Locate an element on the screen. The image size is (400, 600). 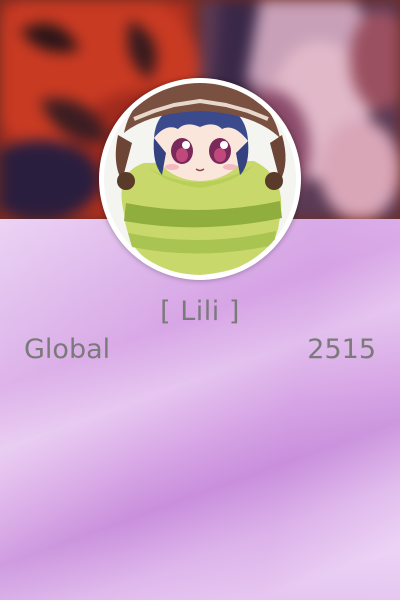
global-rank-label: Global is located at coordinates (67, 349).